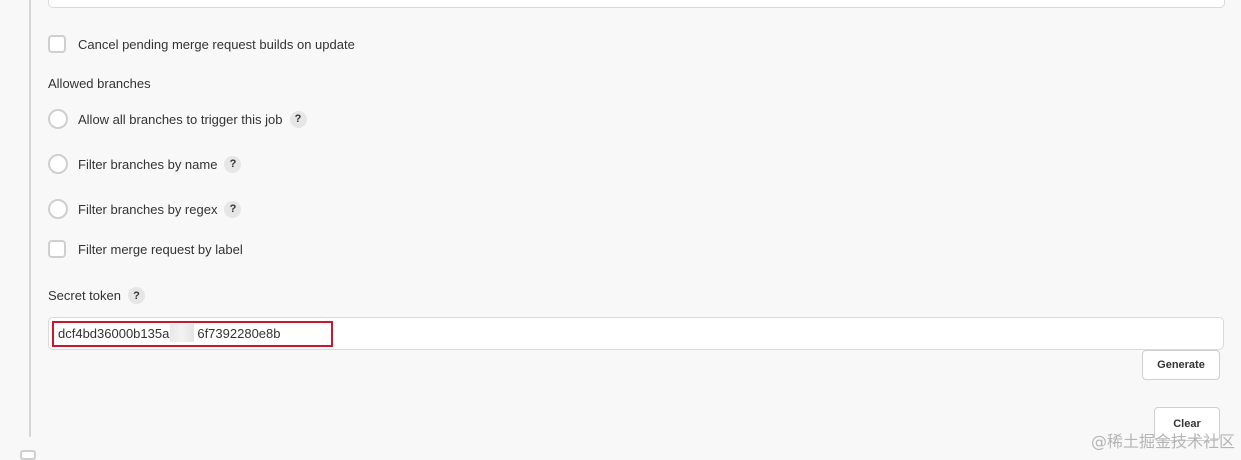 The width and height of the screenshot is (1241, 460). What do you see at coordinates (30, 218) in the screenshot?
I see `left-border-rule` at bounding box center [30, 218].